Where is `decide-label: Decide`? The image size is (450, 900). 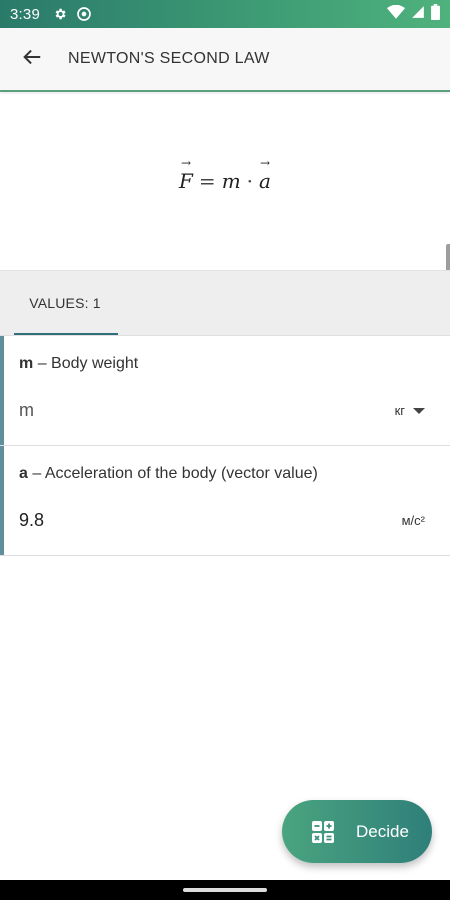
decide-label: Decide is located at coordinates (382, 831).